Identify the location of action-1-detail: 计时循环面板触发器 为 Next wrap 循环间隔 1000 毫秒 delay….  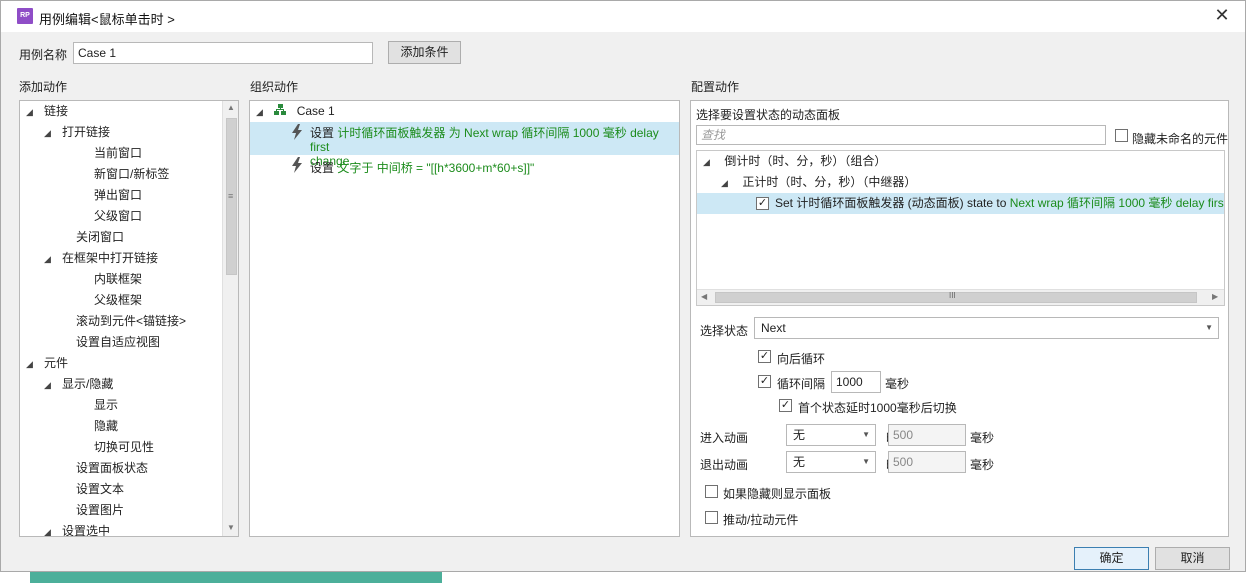
(484, 140).